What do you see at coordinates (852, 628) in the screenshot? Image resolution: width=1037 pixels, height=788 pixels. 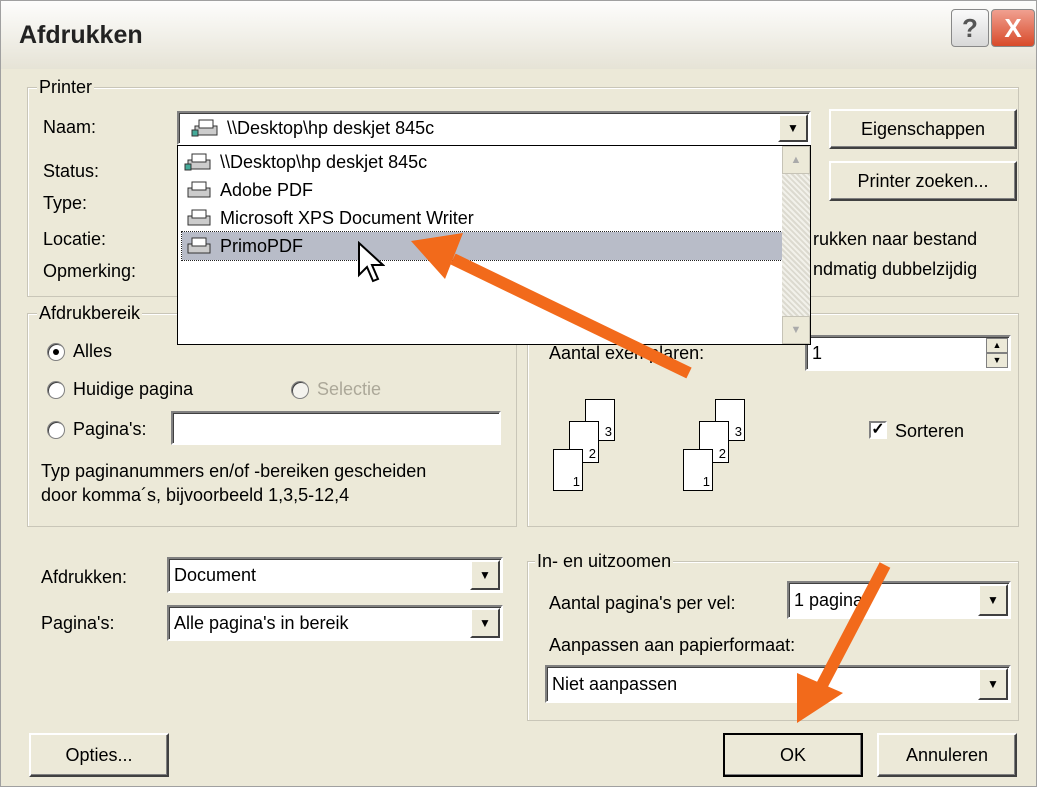 I see `arrow-to-ok` at bounding box center [852, 628].